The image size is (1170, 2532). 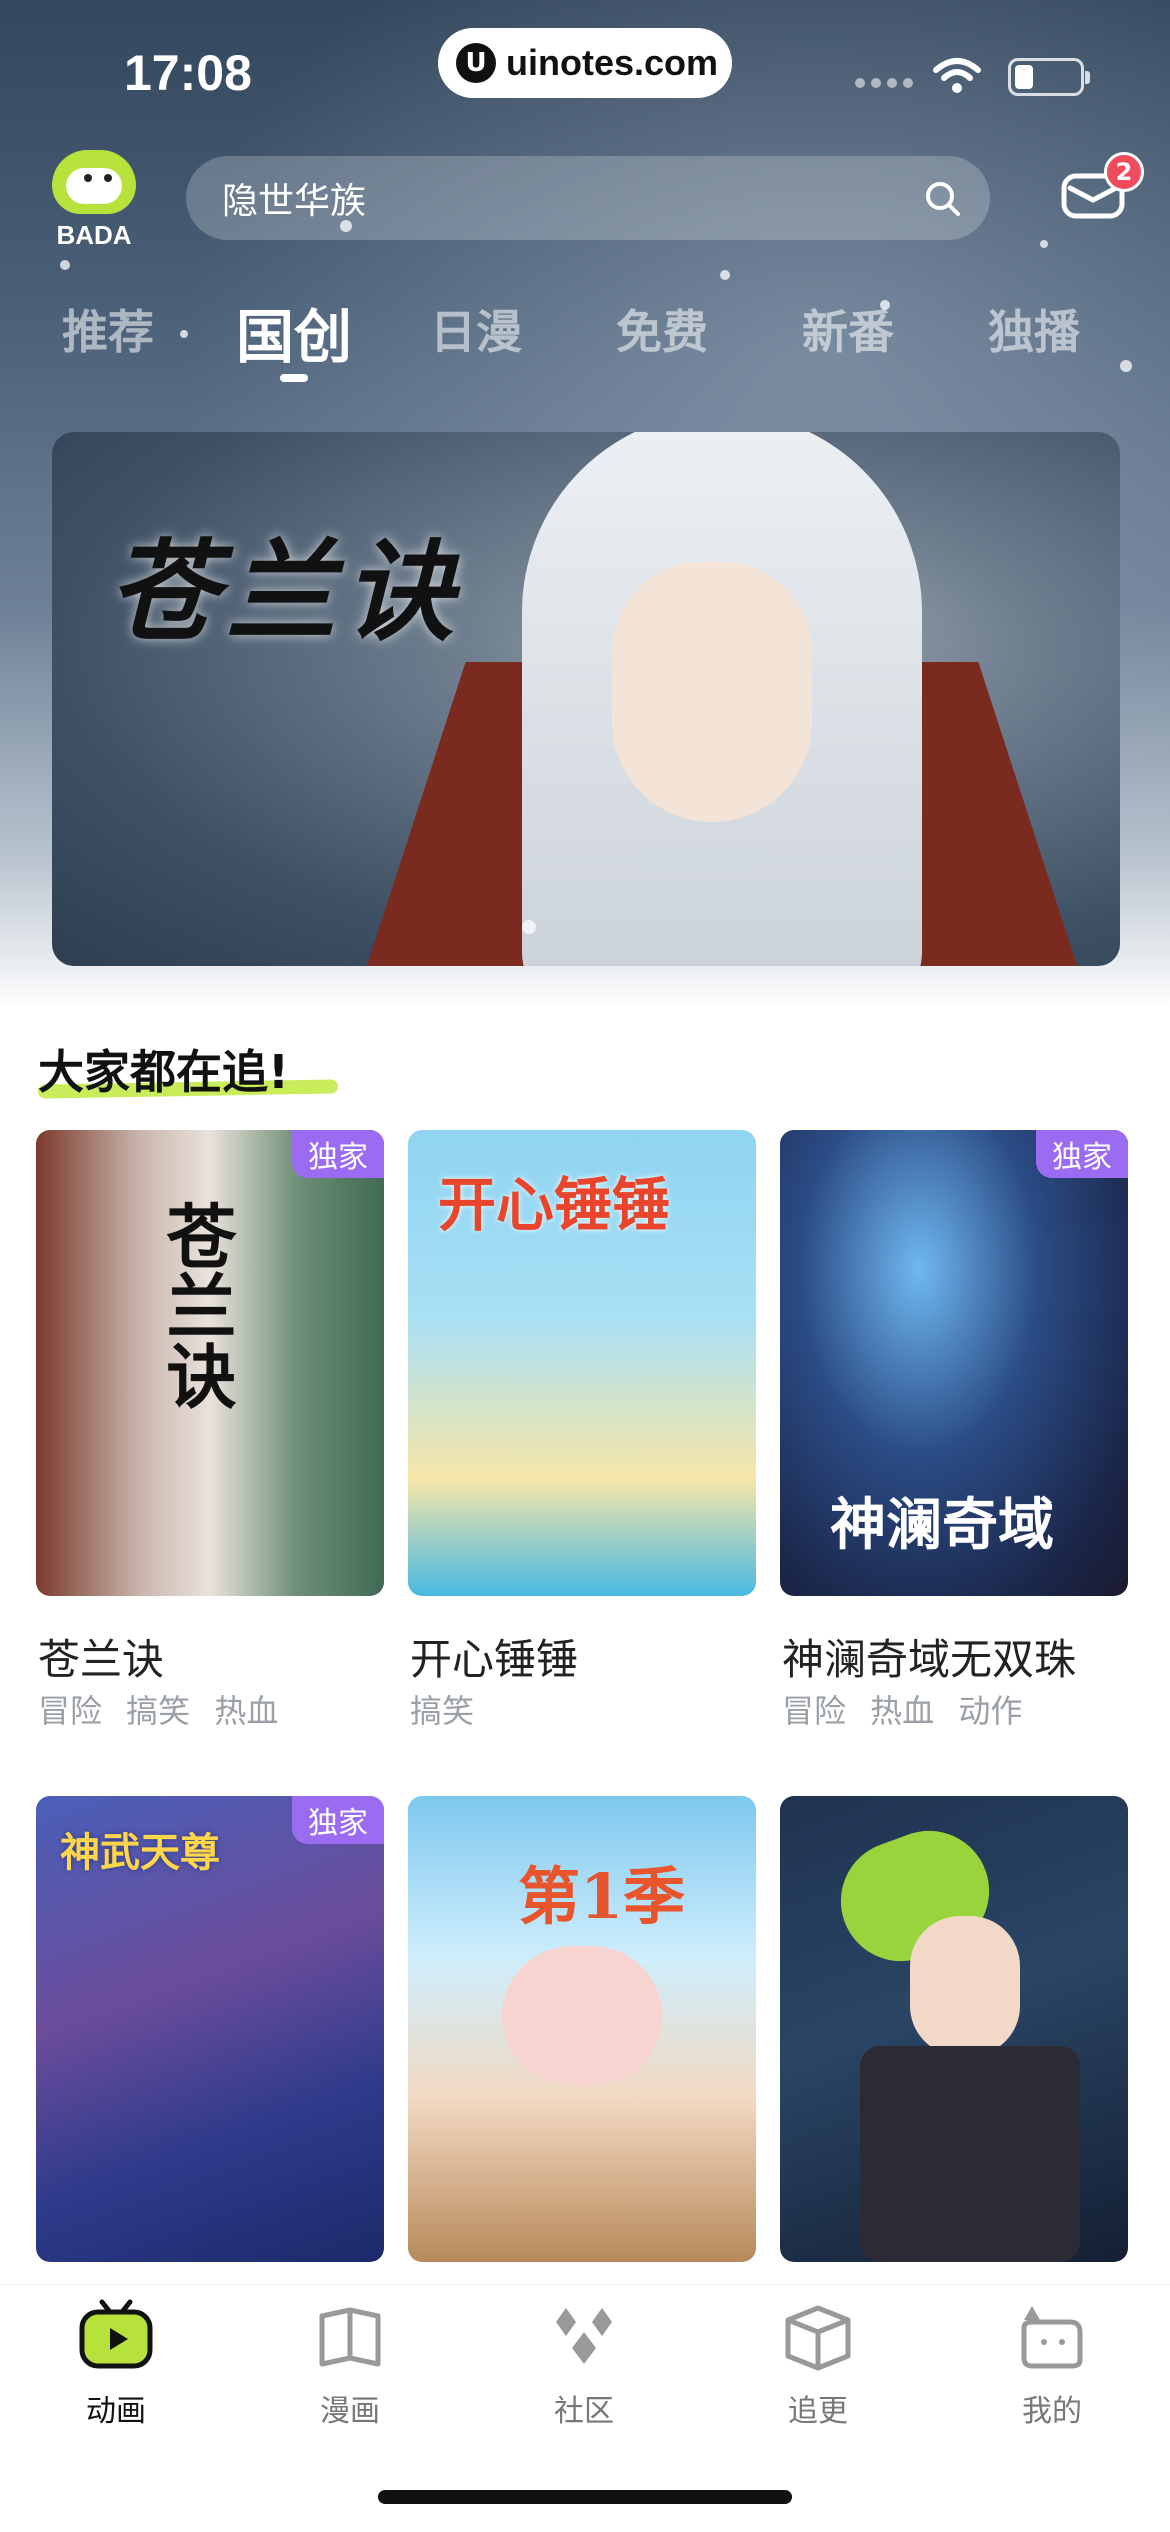 What do you see at coordinates (585, 2497) in the screenshot?
I see `home-indicator` at bounding box center [585, 2497].